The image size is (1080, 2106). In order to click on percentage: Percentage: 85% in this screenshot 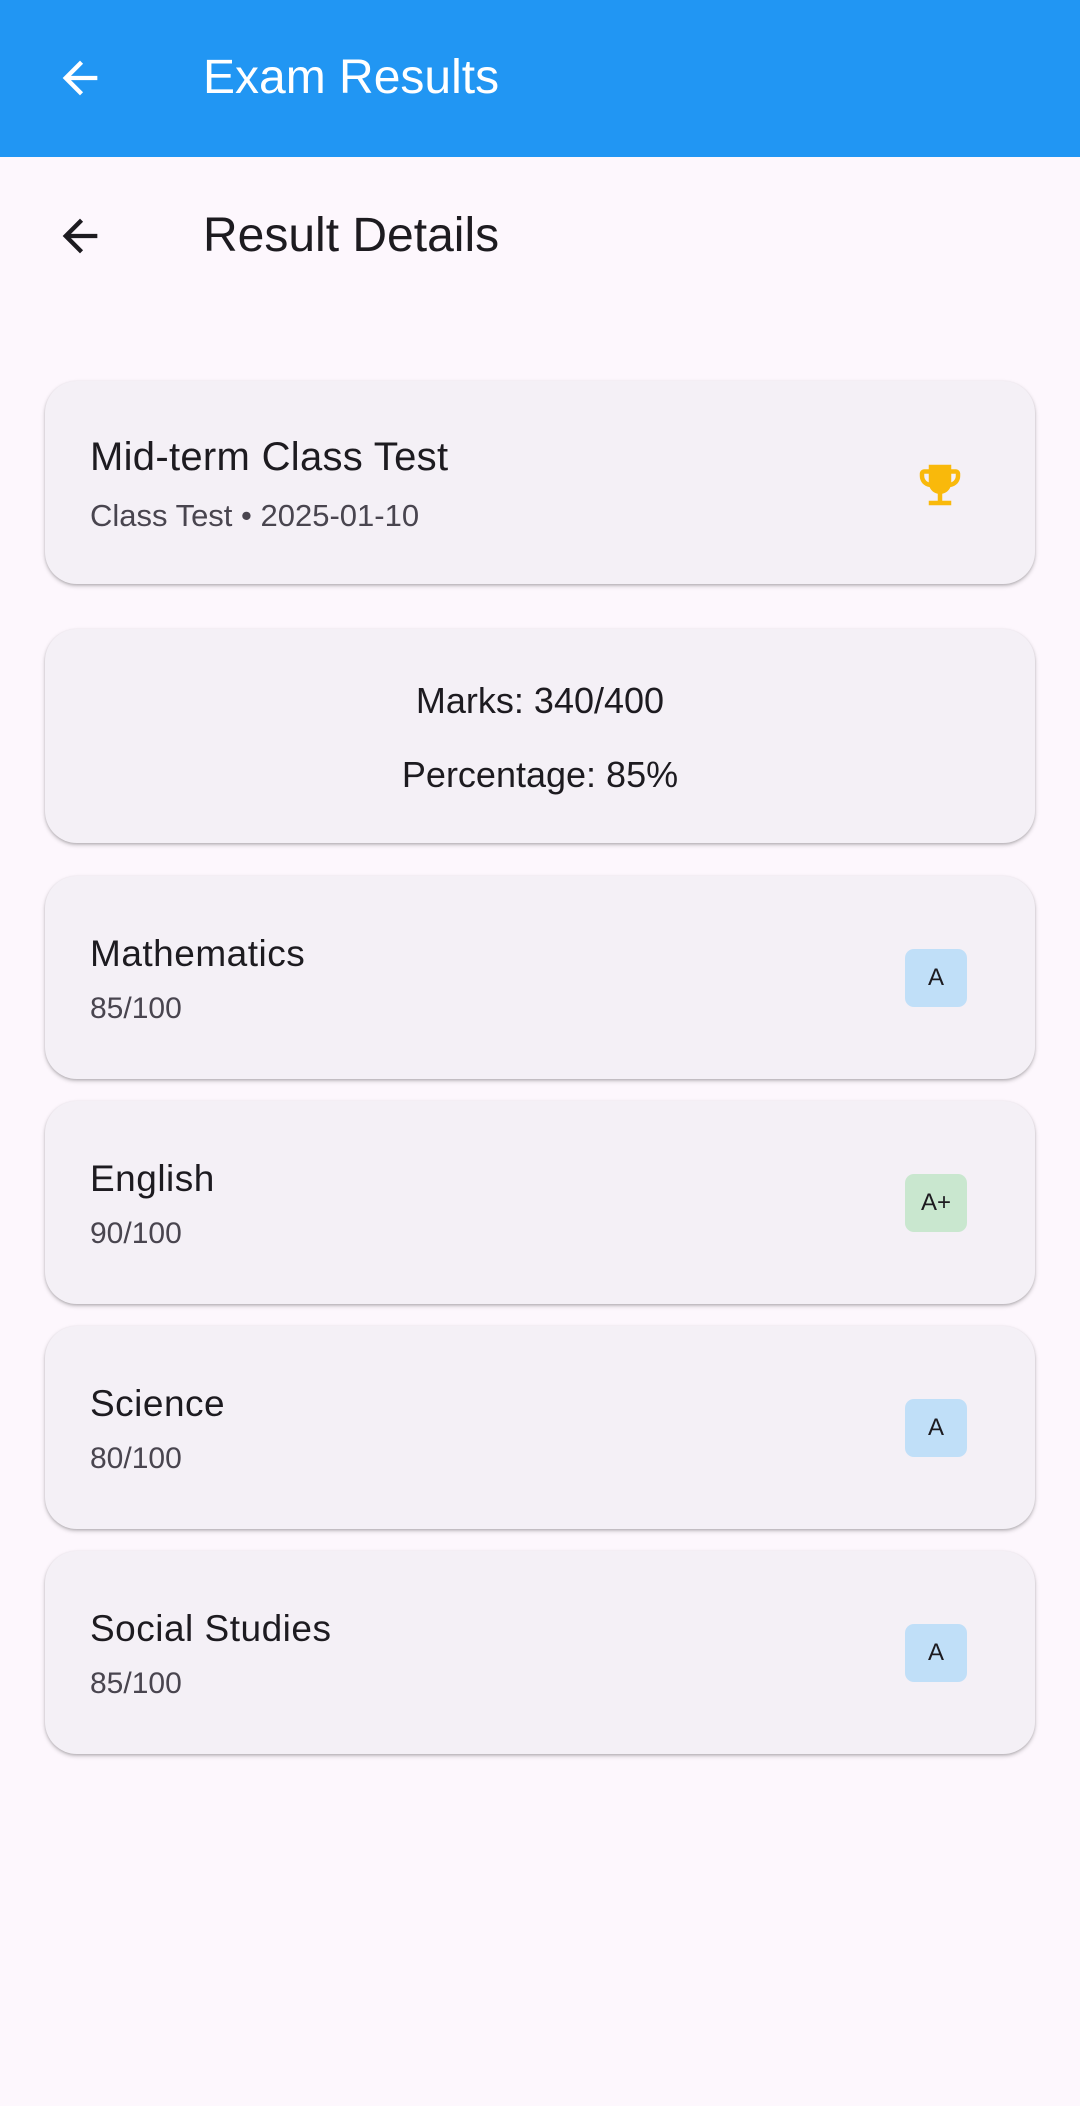, I will do `click(540, 774)`.